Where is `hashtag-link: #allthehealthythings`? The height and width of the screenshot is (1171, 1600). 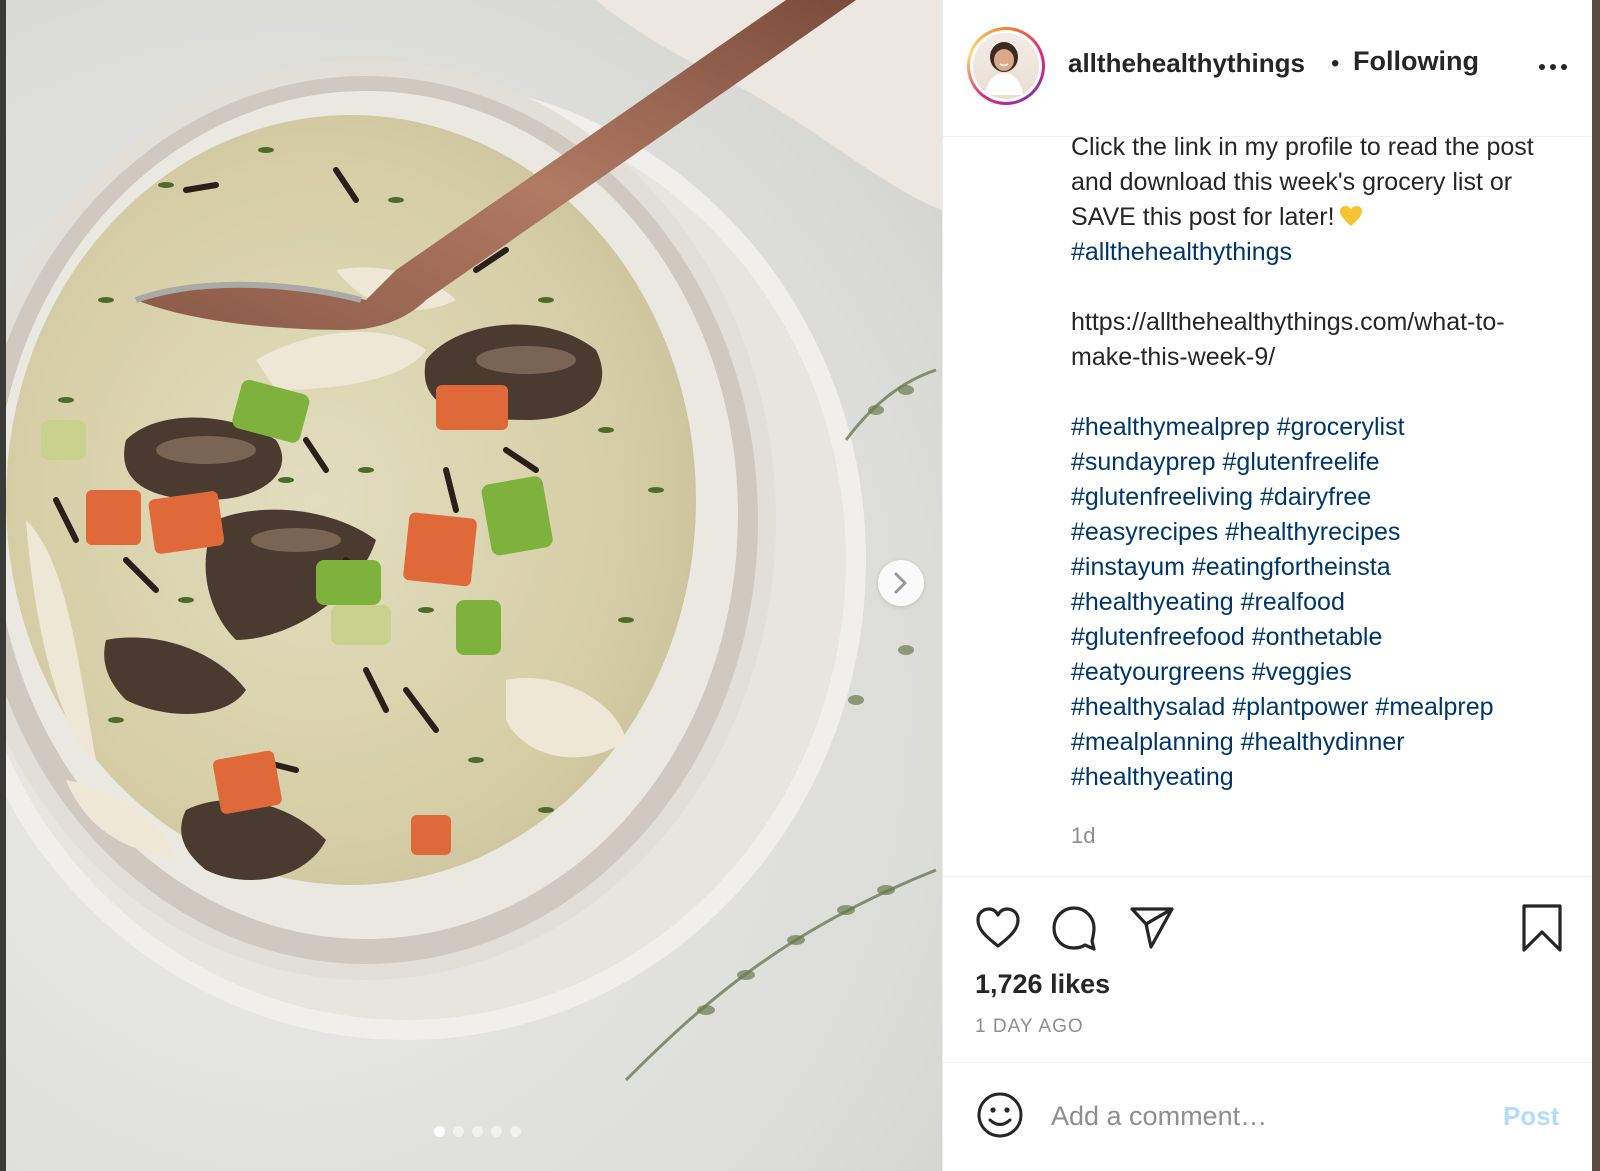 hashtag-link: #allthehealthythings is located at coordinates (1181, 252).